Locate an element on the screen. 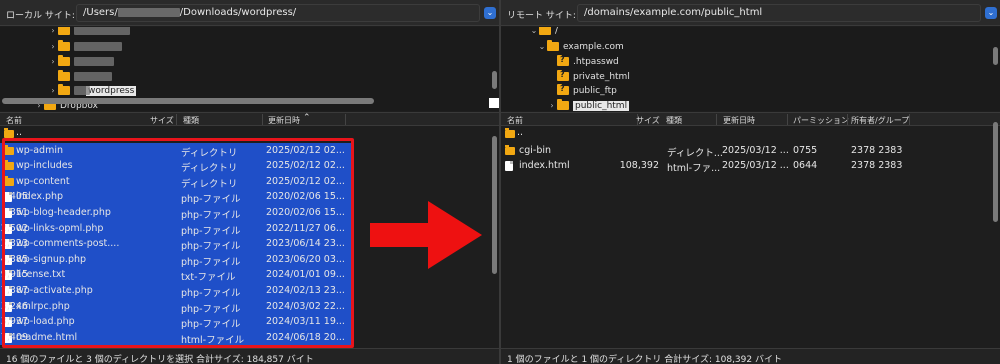 Image resolution: width=1000 pixels, height=364 pixels. local-site-bar: ローカル サイト: /Users/ /Downloads/wordpress/ ⌄ is located at coordinates (249, 13).